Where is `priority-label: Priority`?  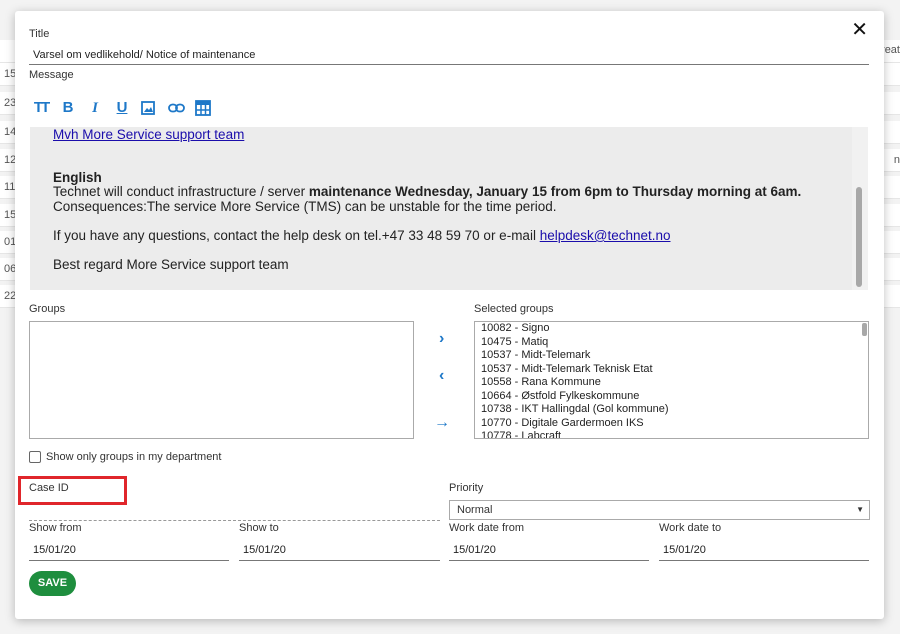
priority-label: Priority is located at coordinates (466, 488).